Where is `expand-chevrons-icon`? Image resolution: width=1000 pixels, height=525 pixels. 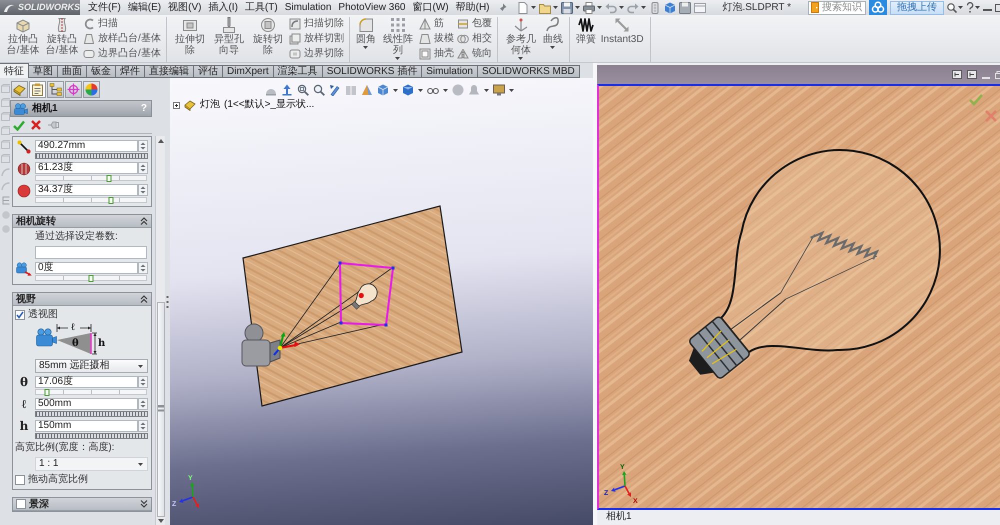 expand-chevrons-icon is located at coordinates (144, 504).